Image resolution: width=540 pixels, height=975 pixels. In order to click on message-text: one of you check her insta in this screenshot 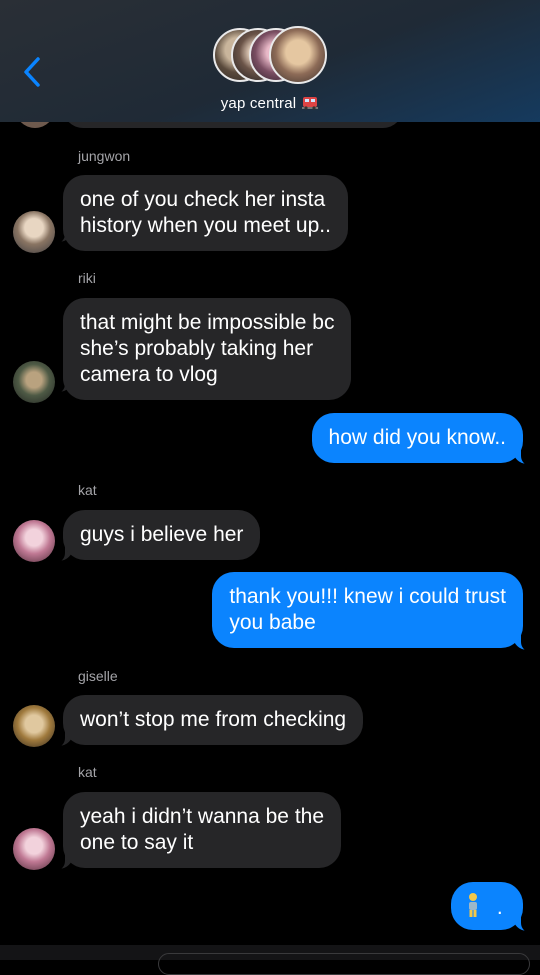, I will do `click(203, 199)`.